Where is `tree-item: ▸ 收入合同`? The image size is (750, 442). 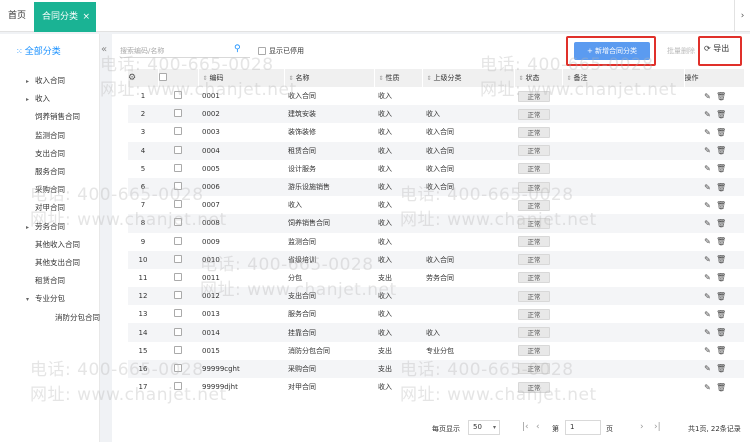
tree-item: ▸ 收入合同 is located at coordinates (45, 81).